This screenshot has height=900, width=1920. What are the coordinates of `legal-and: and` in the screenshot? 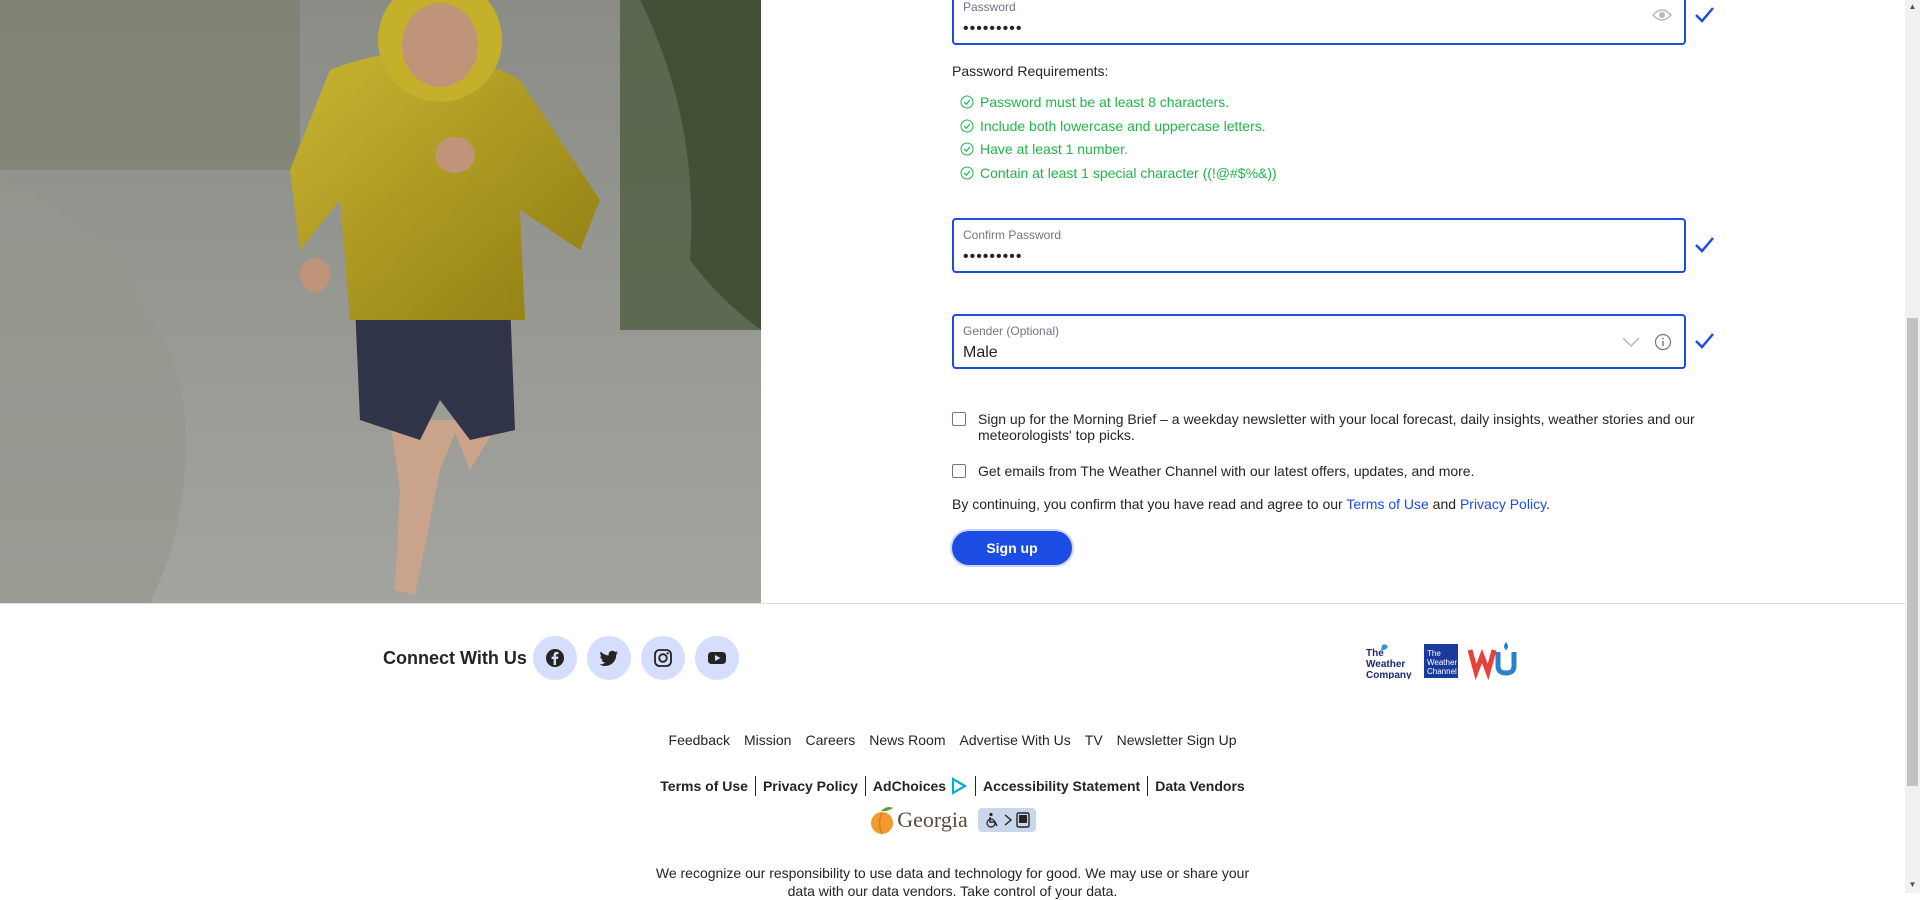 It's located at (1444, 504).